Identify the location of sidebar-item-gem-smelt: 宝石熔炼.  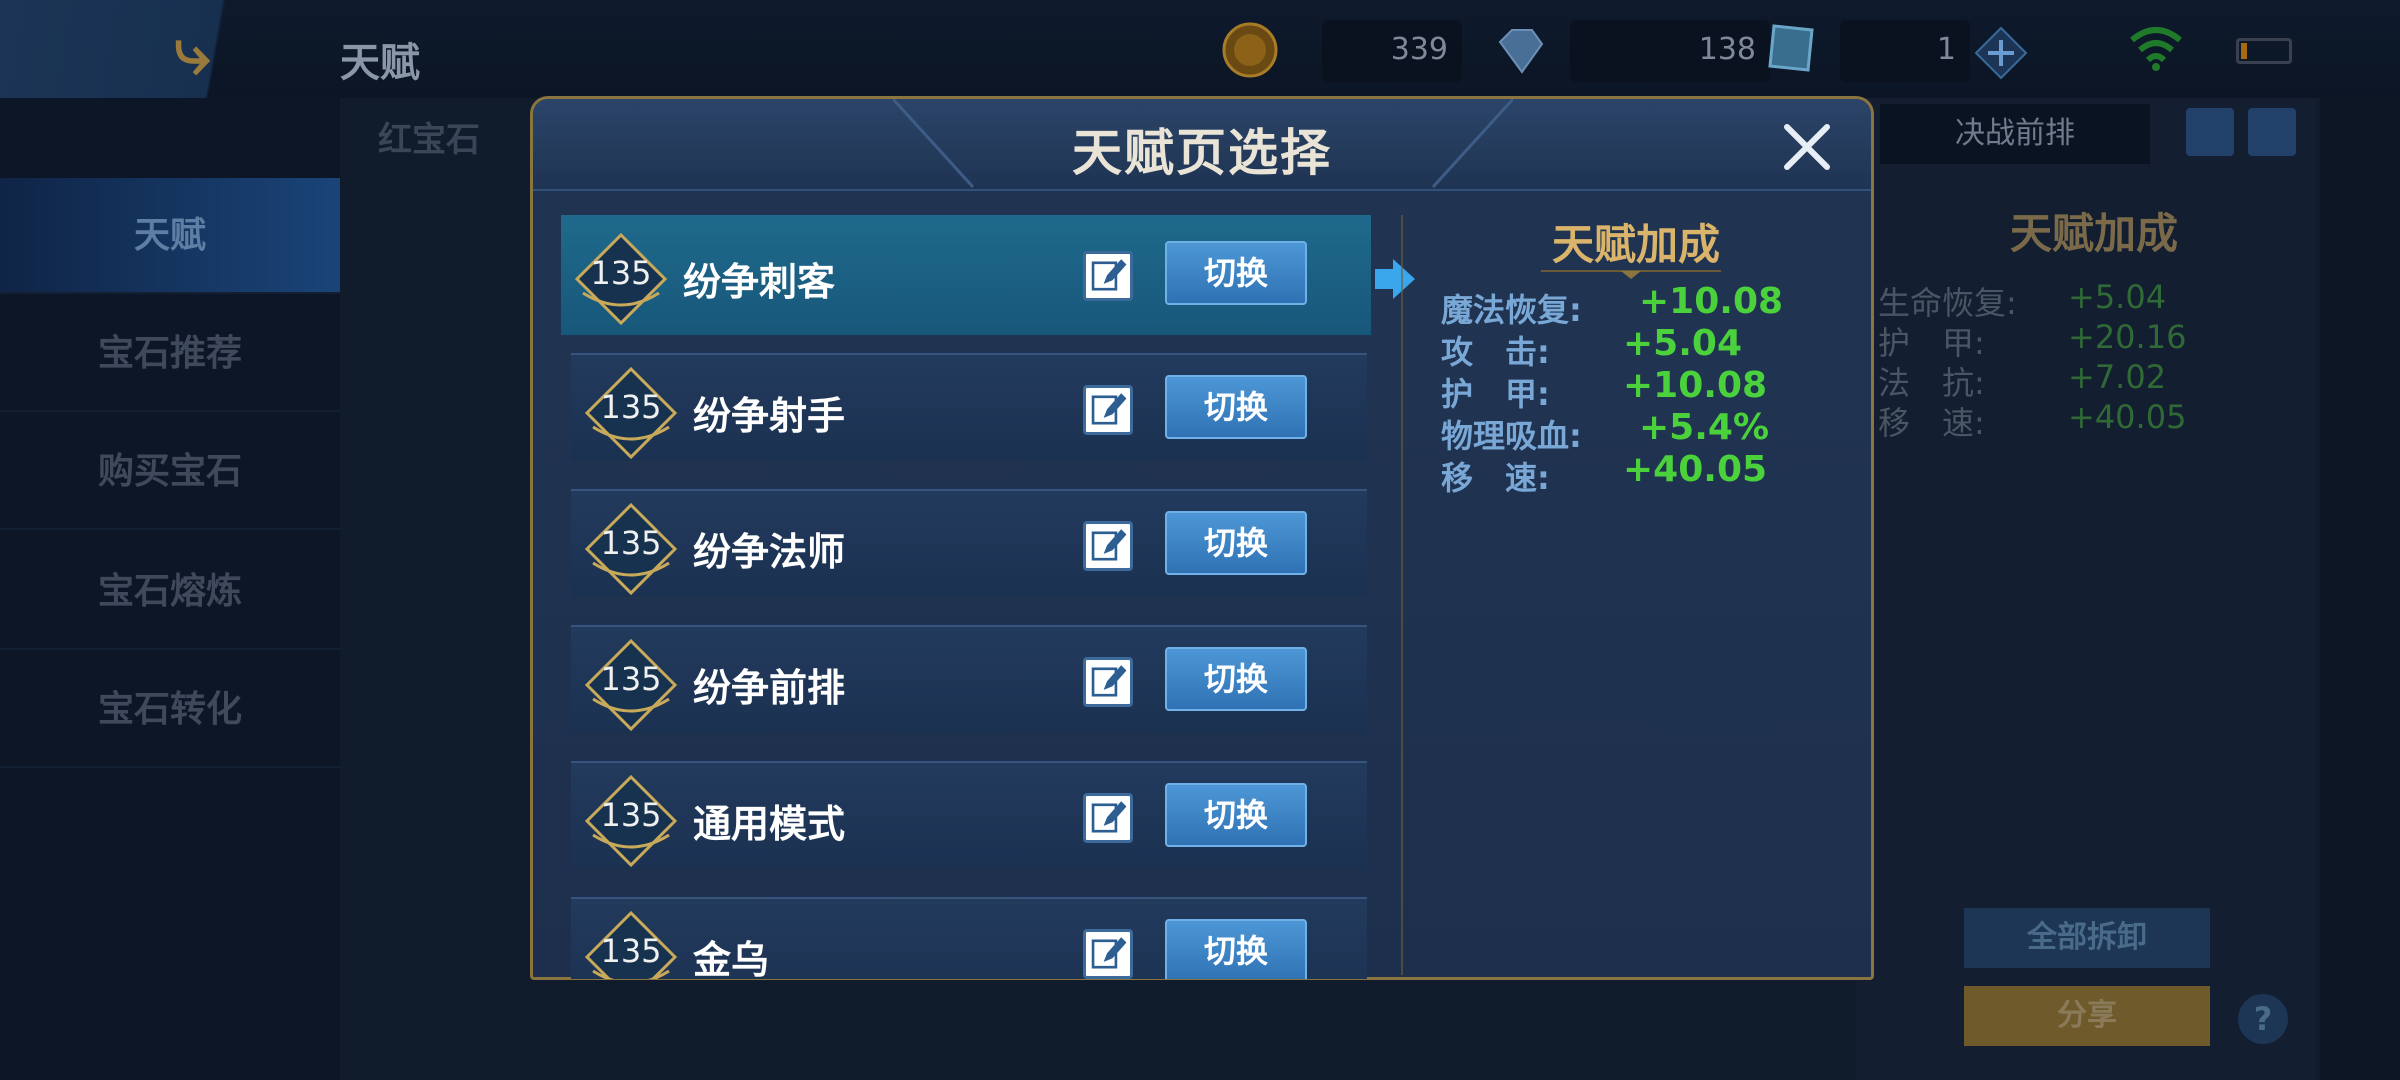
(170, 592).